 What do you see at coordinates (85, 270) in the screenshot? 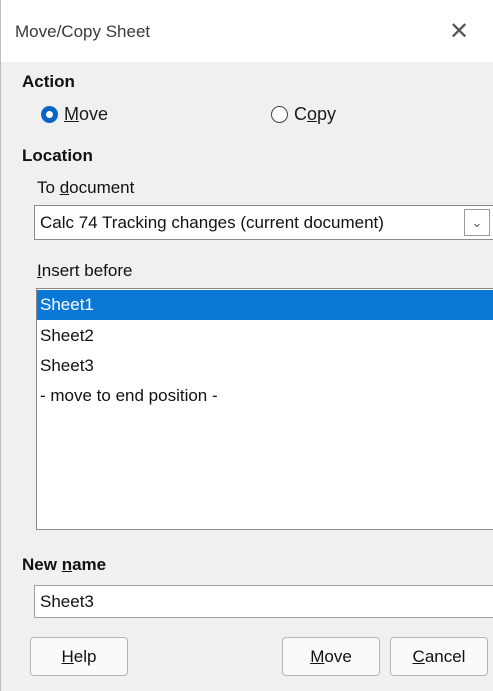
I see `insert-before-label: Insert before` at bounding box center [85, 270].